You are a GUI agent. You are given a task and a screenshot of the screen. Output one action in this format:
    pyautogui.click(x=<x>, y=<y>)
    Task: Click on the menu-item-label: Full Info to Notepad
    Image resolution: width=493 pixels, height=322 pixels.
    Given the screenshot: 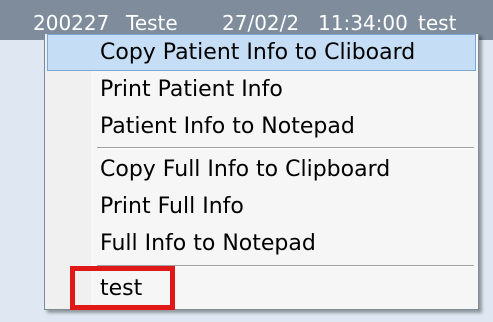 What is the action you would take?
    pyautogui.click(x=208, y=243)
    